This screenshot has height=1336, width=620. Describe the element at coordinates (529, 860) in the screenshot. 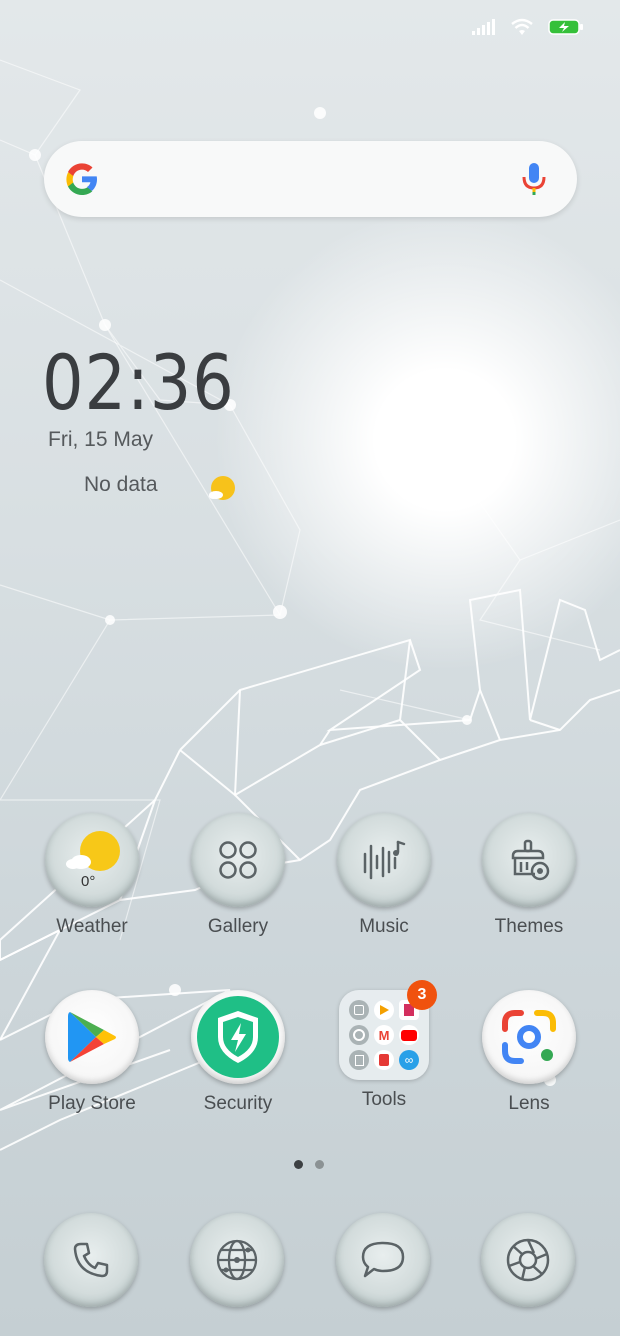

I see `themes-icon` at that location.